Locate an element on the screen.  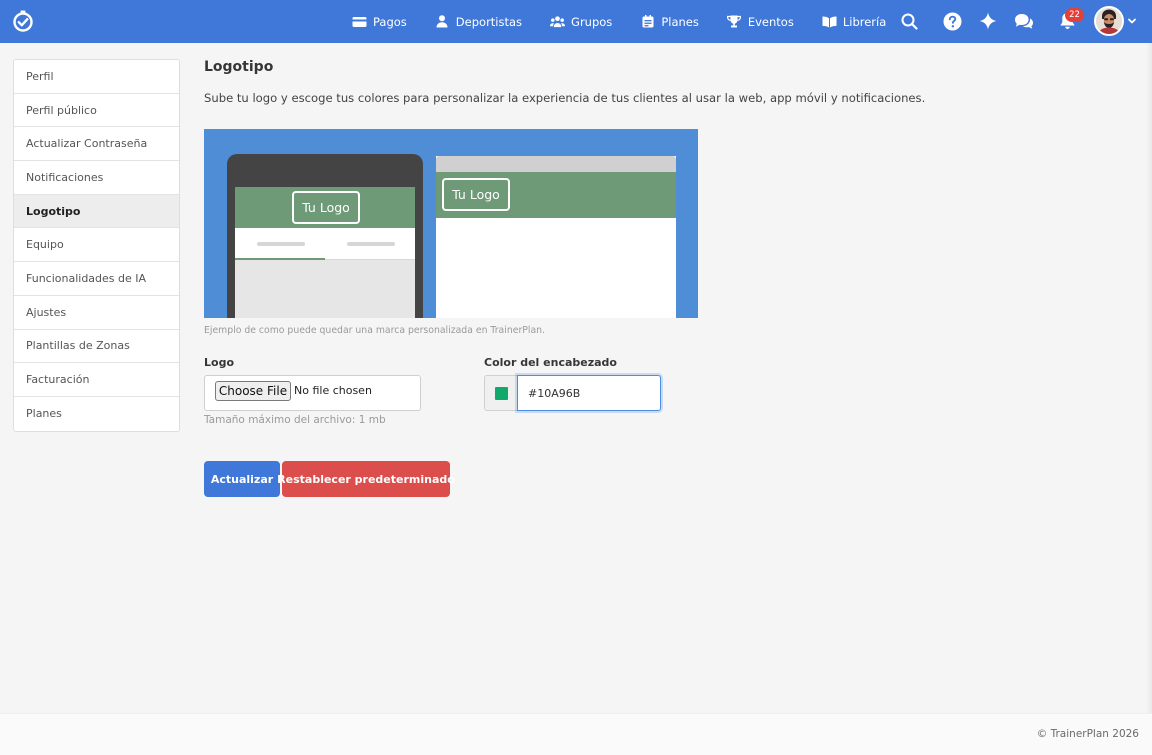
sidebar-item-perfil: Perfil is located at coordinates (96, 77).